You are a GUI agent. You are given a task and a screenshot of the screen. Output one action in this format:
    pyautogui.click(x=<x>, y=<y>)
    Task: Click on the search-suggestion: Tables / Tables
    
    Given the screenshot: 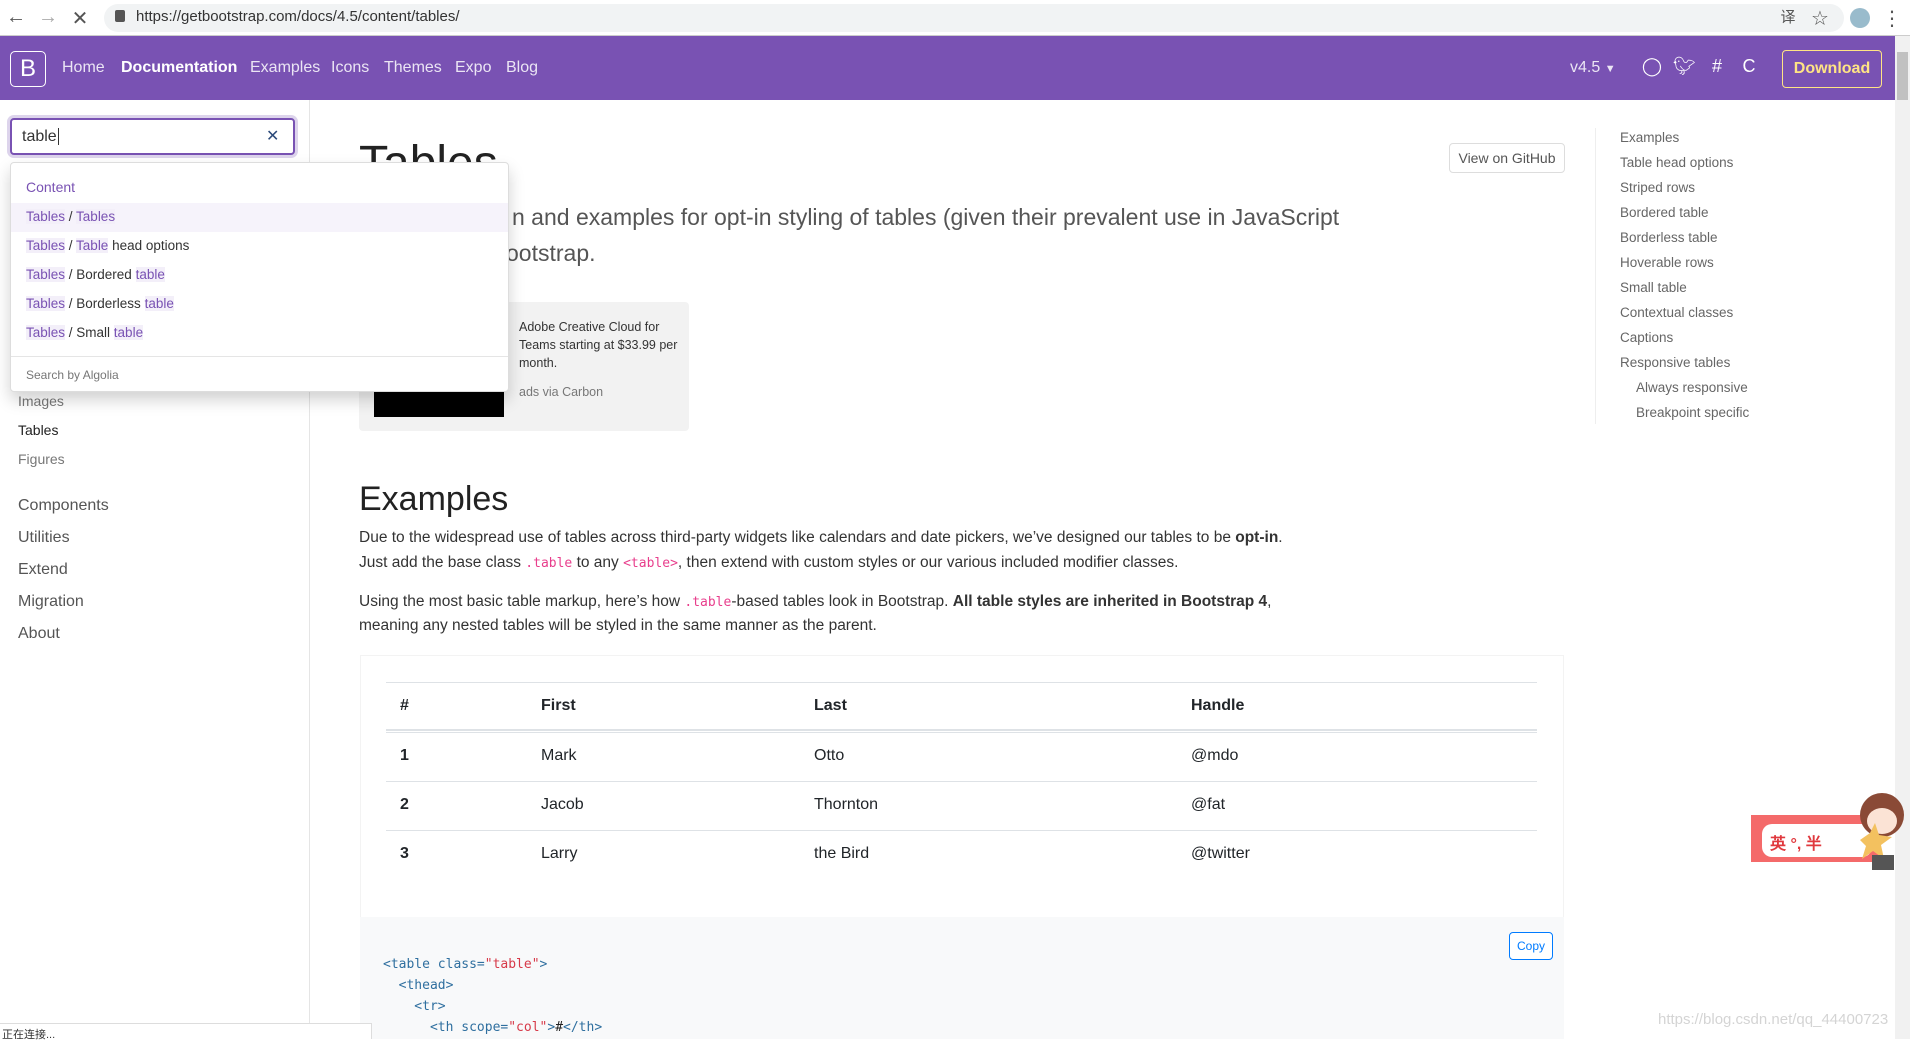 What is the action you would take?
    pyautogui.click(x=259, y=217)
    